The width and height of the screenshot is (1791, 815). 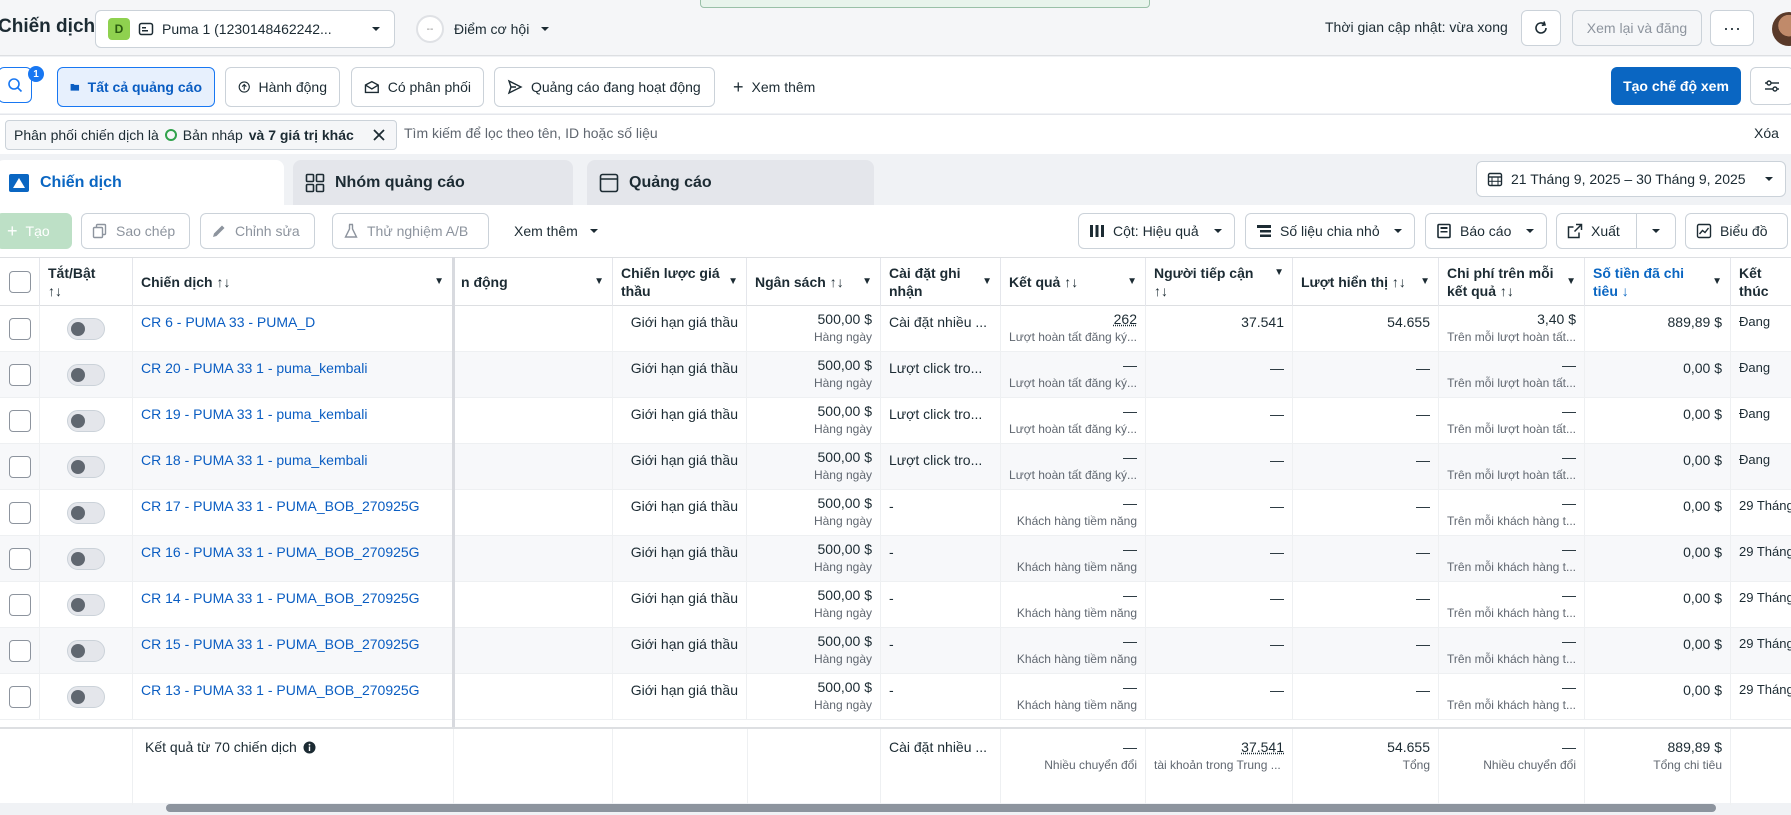 What do you see at coordinates (515, 87) in the screenshot?
I see `send-icon` at bounding box center [515, 87].